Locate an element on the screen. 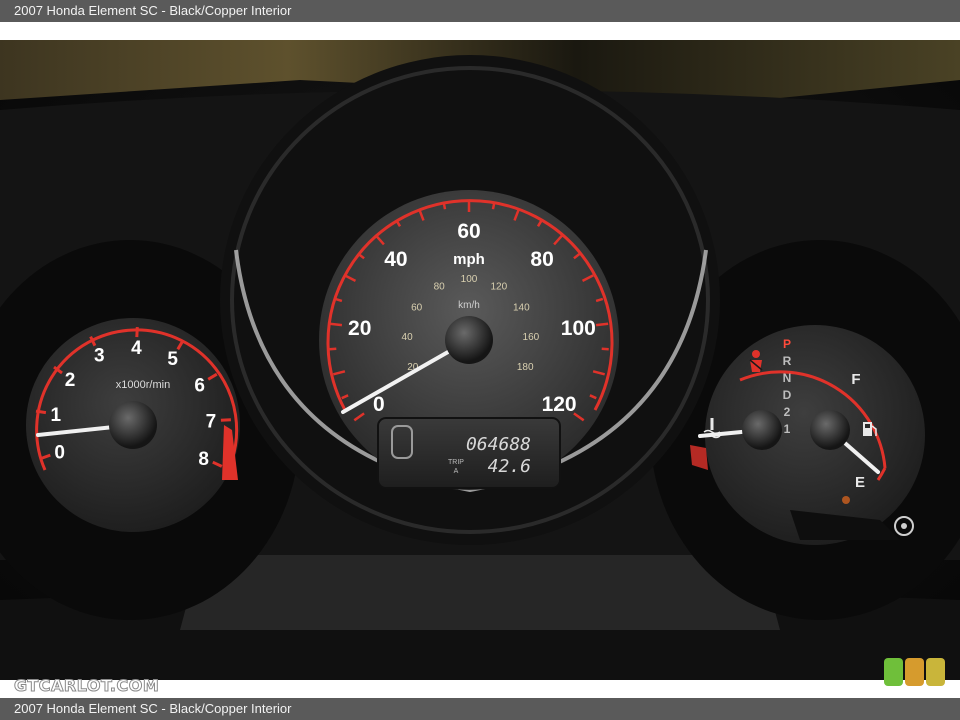 Image resolution: width=960 pixels, height=720 pixels. kmh-label-180: 180 is located at coordinates (525, 367).